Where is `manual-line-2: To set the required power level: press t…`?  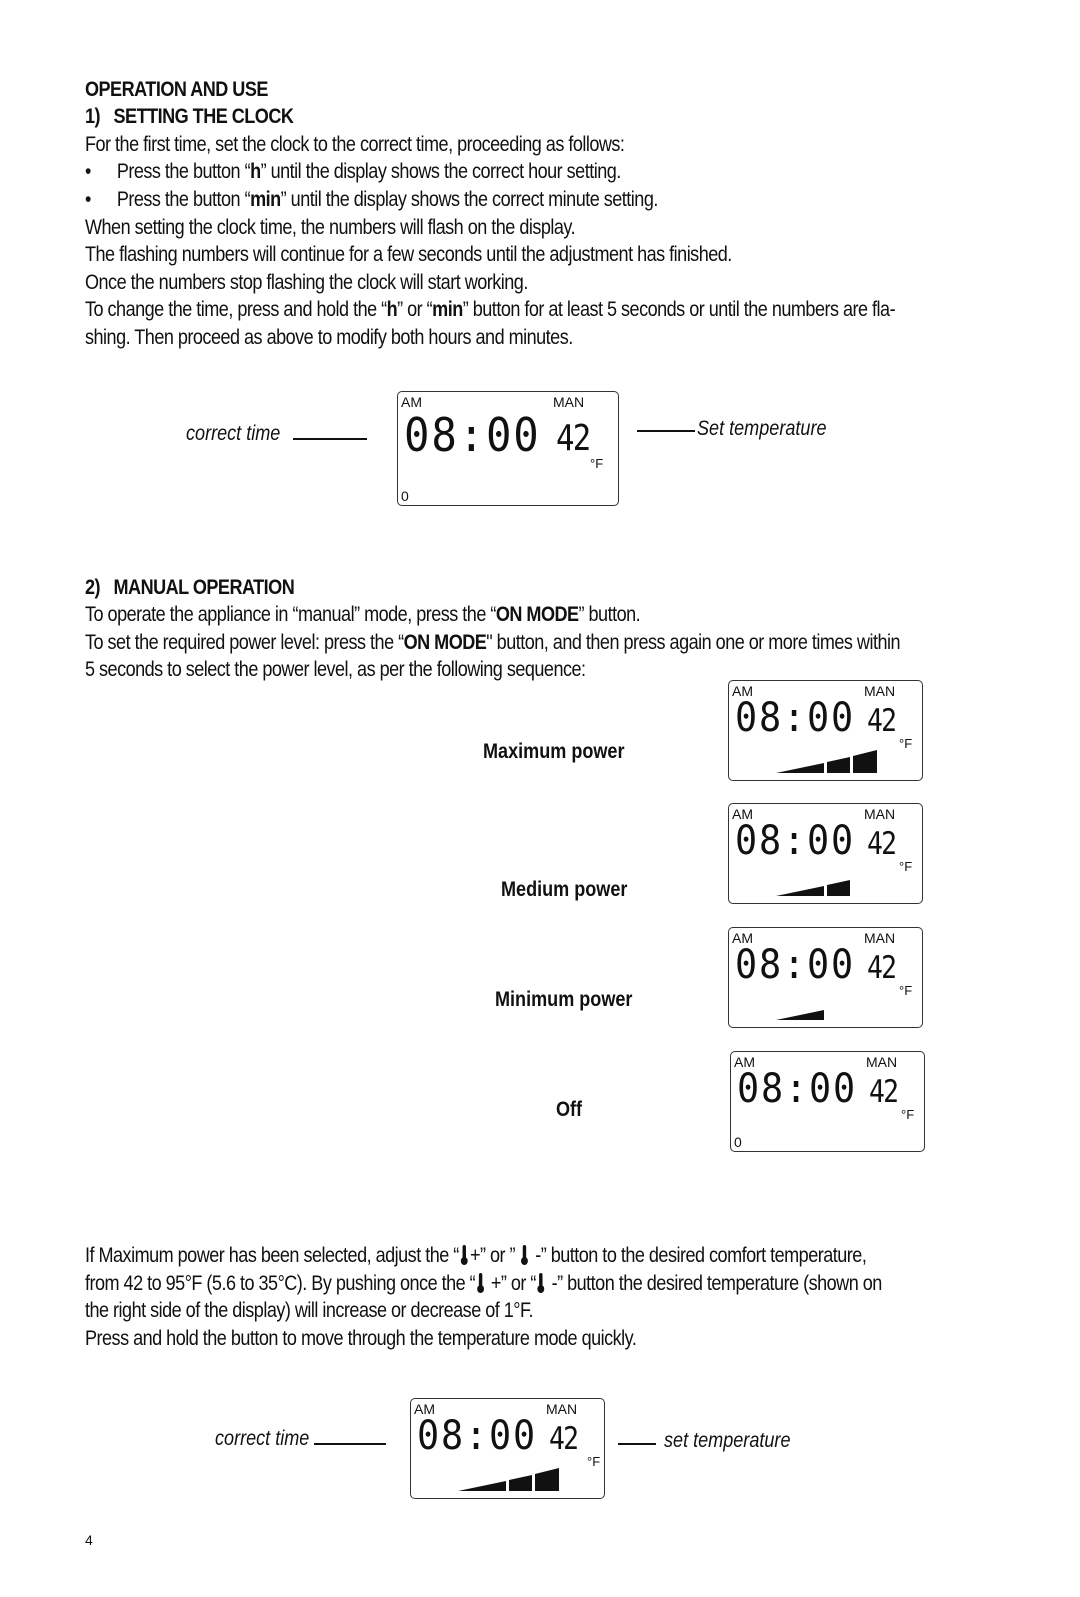 manual-line-2: To set the required power level: press t… is located at coordinates (493, 642).